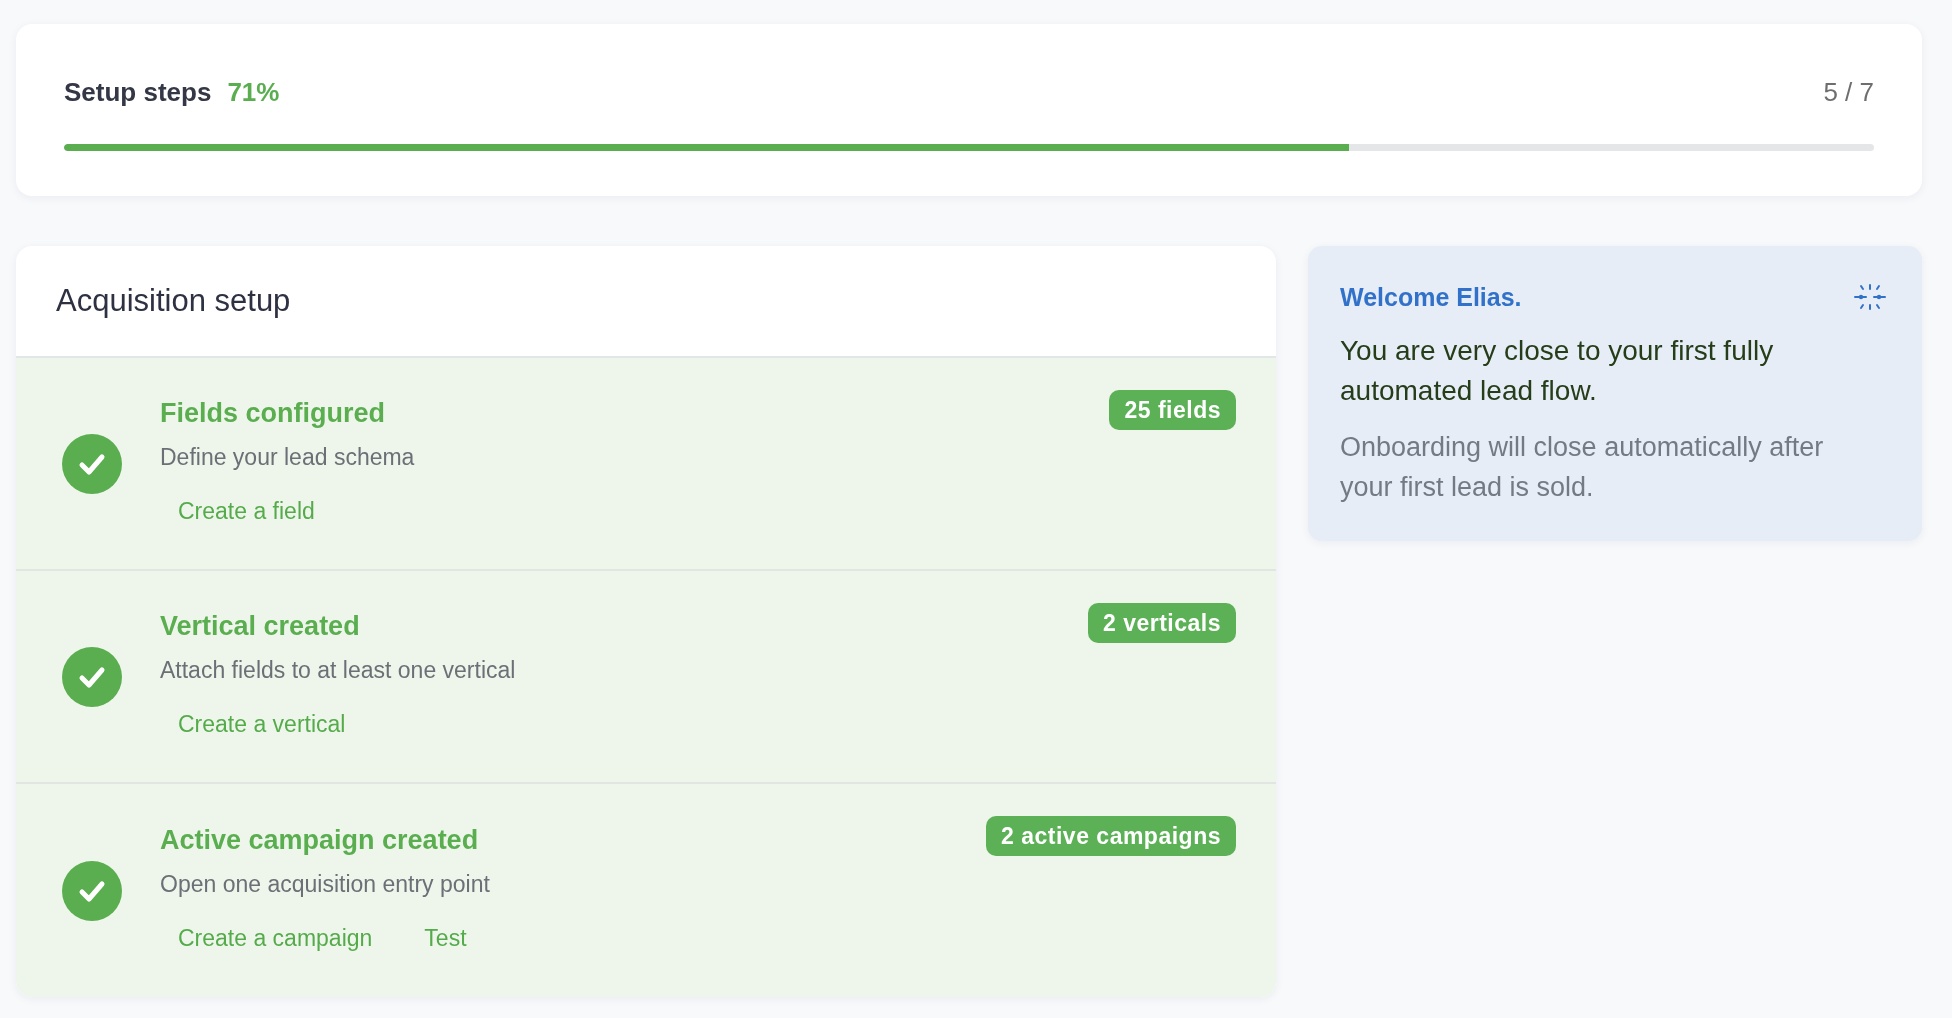  I want to click on step-title: Vertical created, so click(260, 625).